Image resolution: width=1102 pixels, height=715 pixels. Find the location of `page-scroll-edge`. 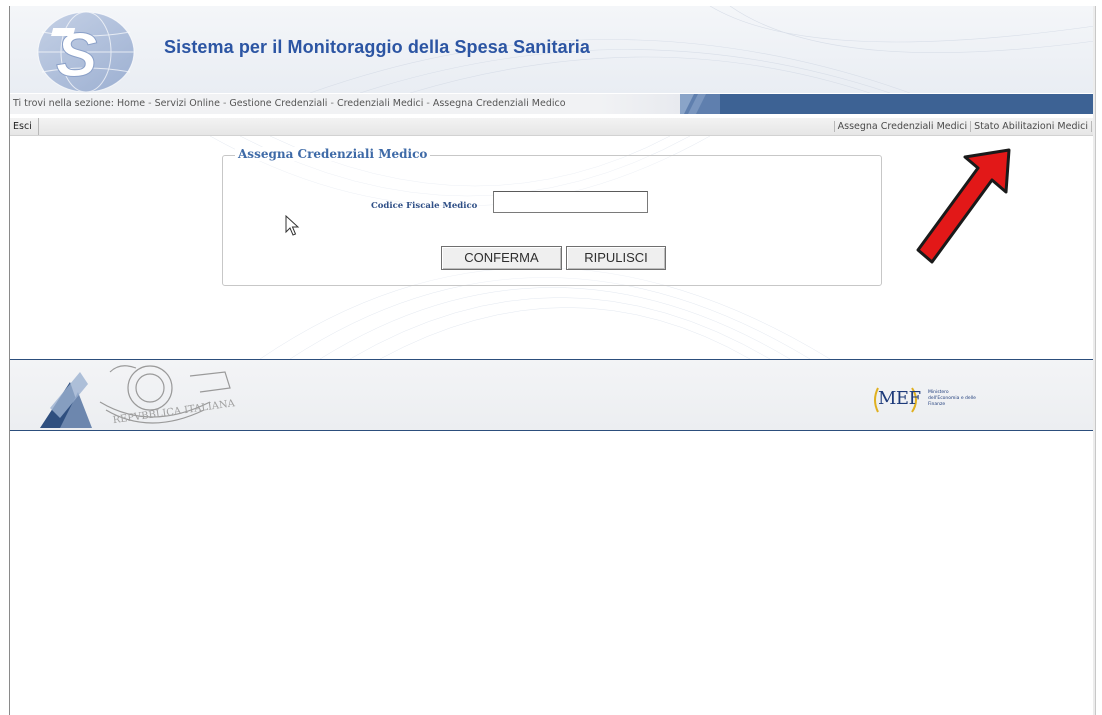

page-scroll-edge is located at coordinates (1094, 360).